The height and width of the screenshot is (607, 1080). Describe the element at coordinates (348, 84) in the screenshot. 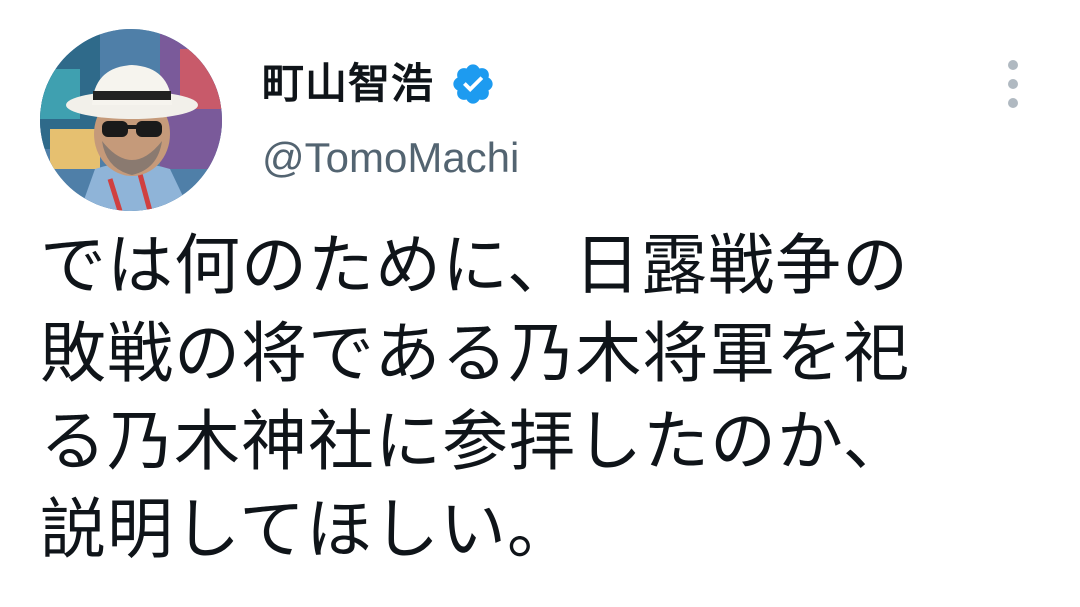

I see `author-display-name: 町山智浩` at that location.